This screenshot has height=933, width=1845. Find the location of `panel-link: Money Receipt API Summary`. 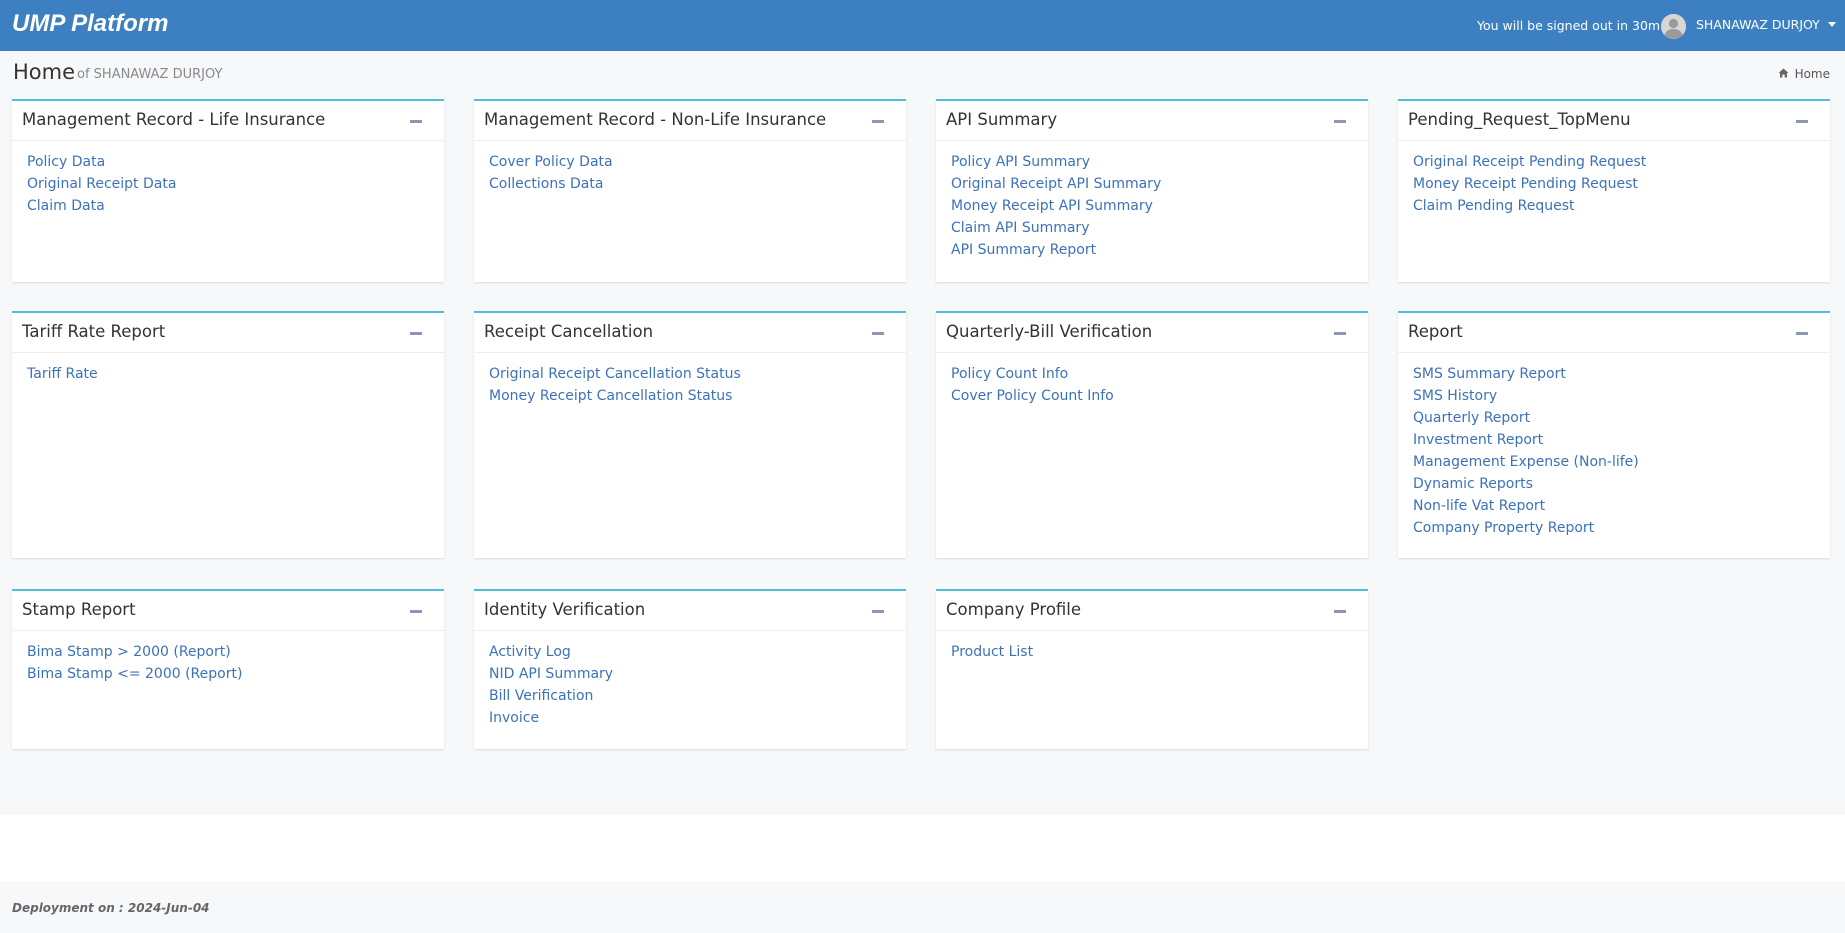

panel-link: Money Receipt API Summary is located at coordinates (1152, 206).